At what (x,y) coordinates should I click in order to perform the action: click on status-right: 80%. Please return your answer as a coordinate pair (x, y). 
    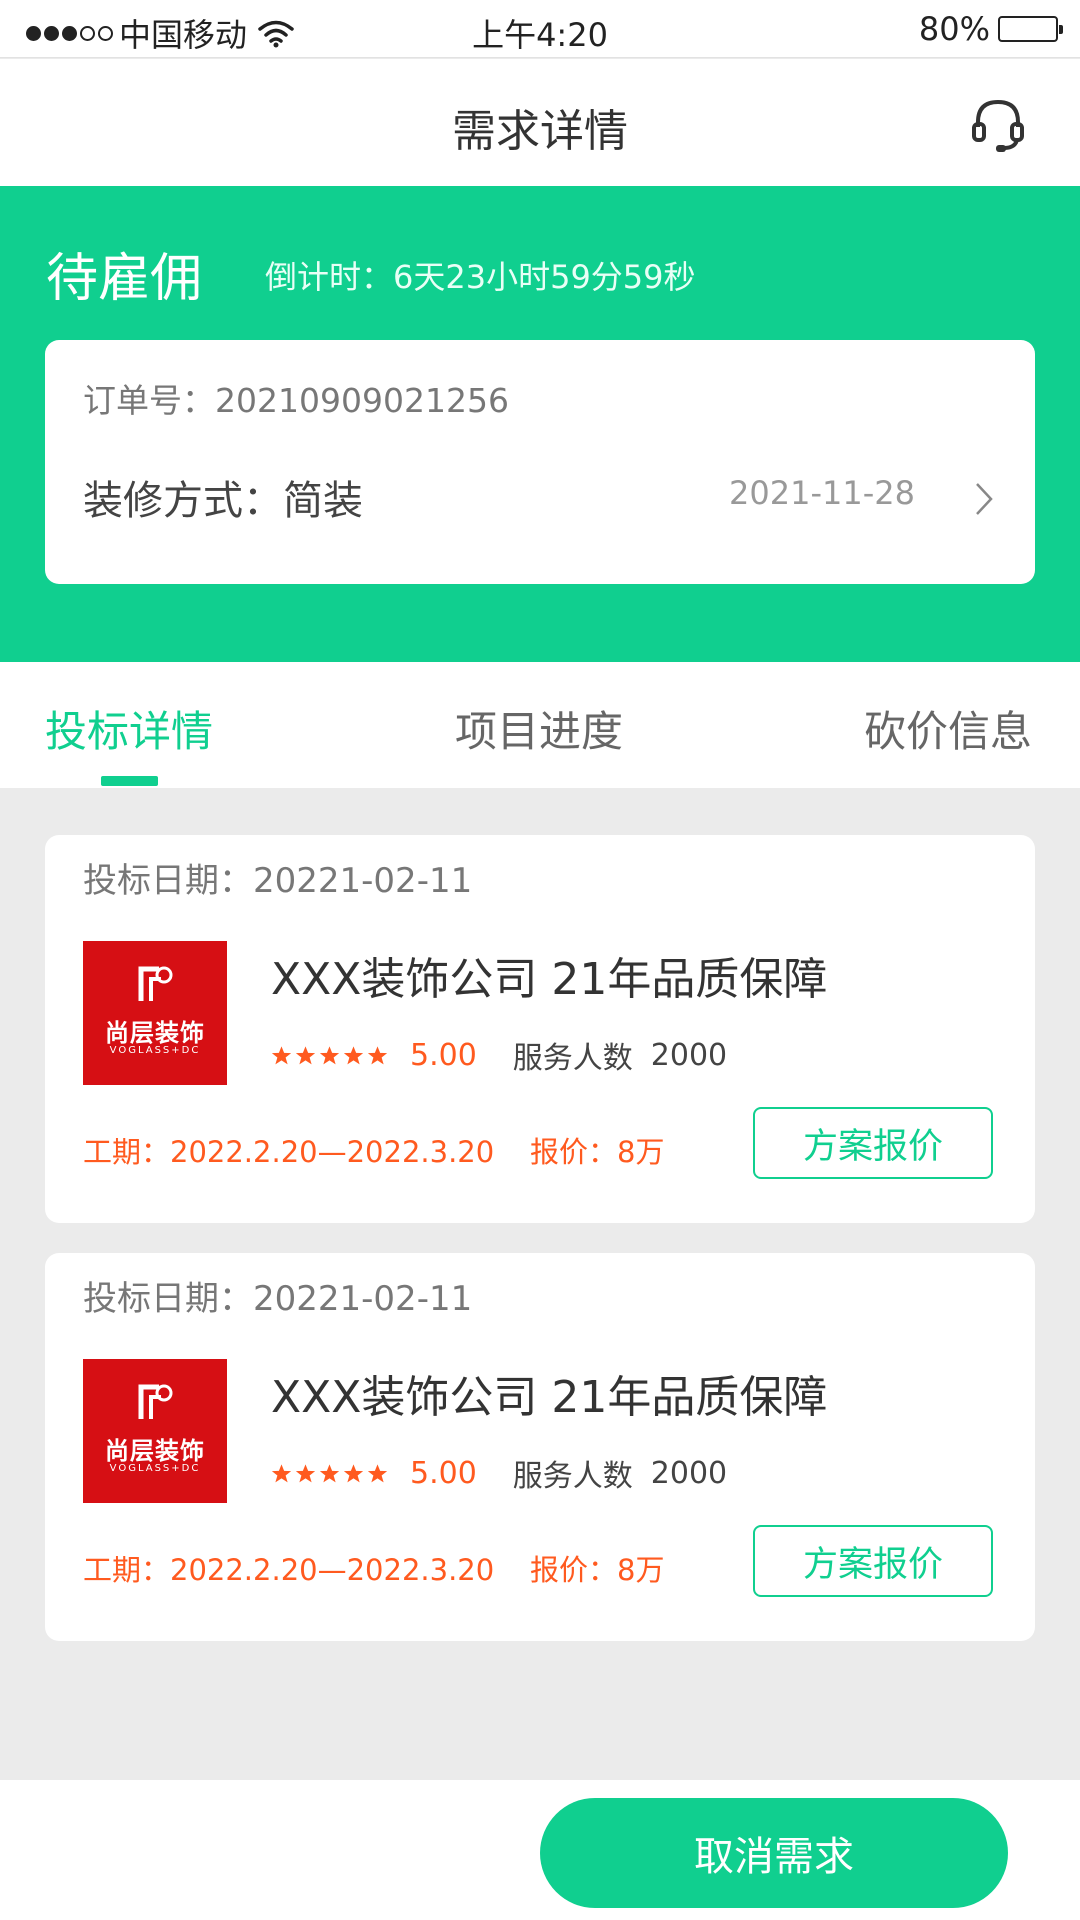
    Looking at the image, I should click on (990, 29).